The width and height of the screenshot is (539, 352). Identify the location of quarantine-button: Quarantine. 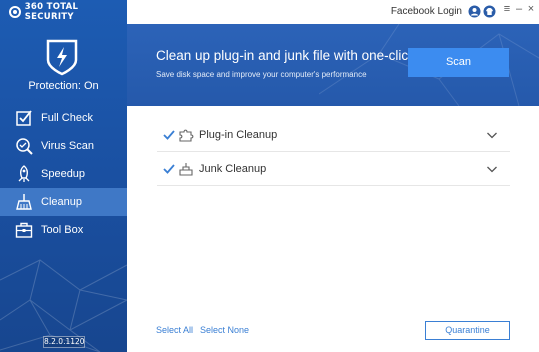
(467, 330).